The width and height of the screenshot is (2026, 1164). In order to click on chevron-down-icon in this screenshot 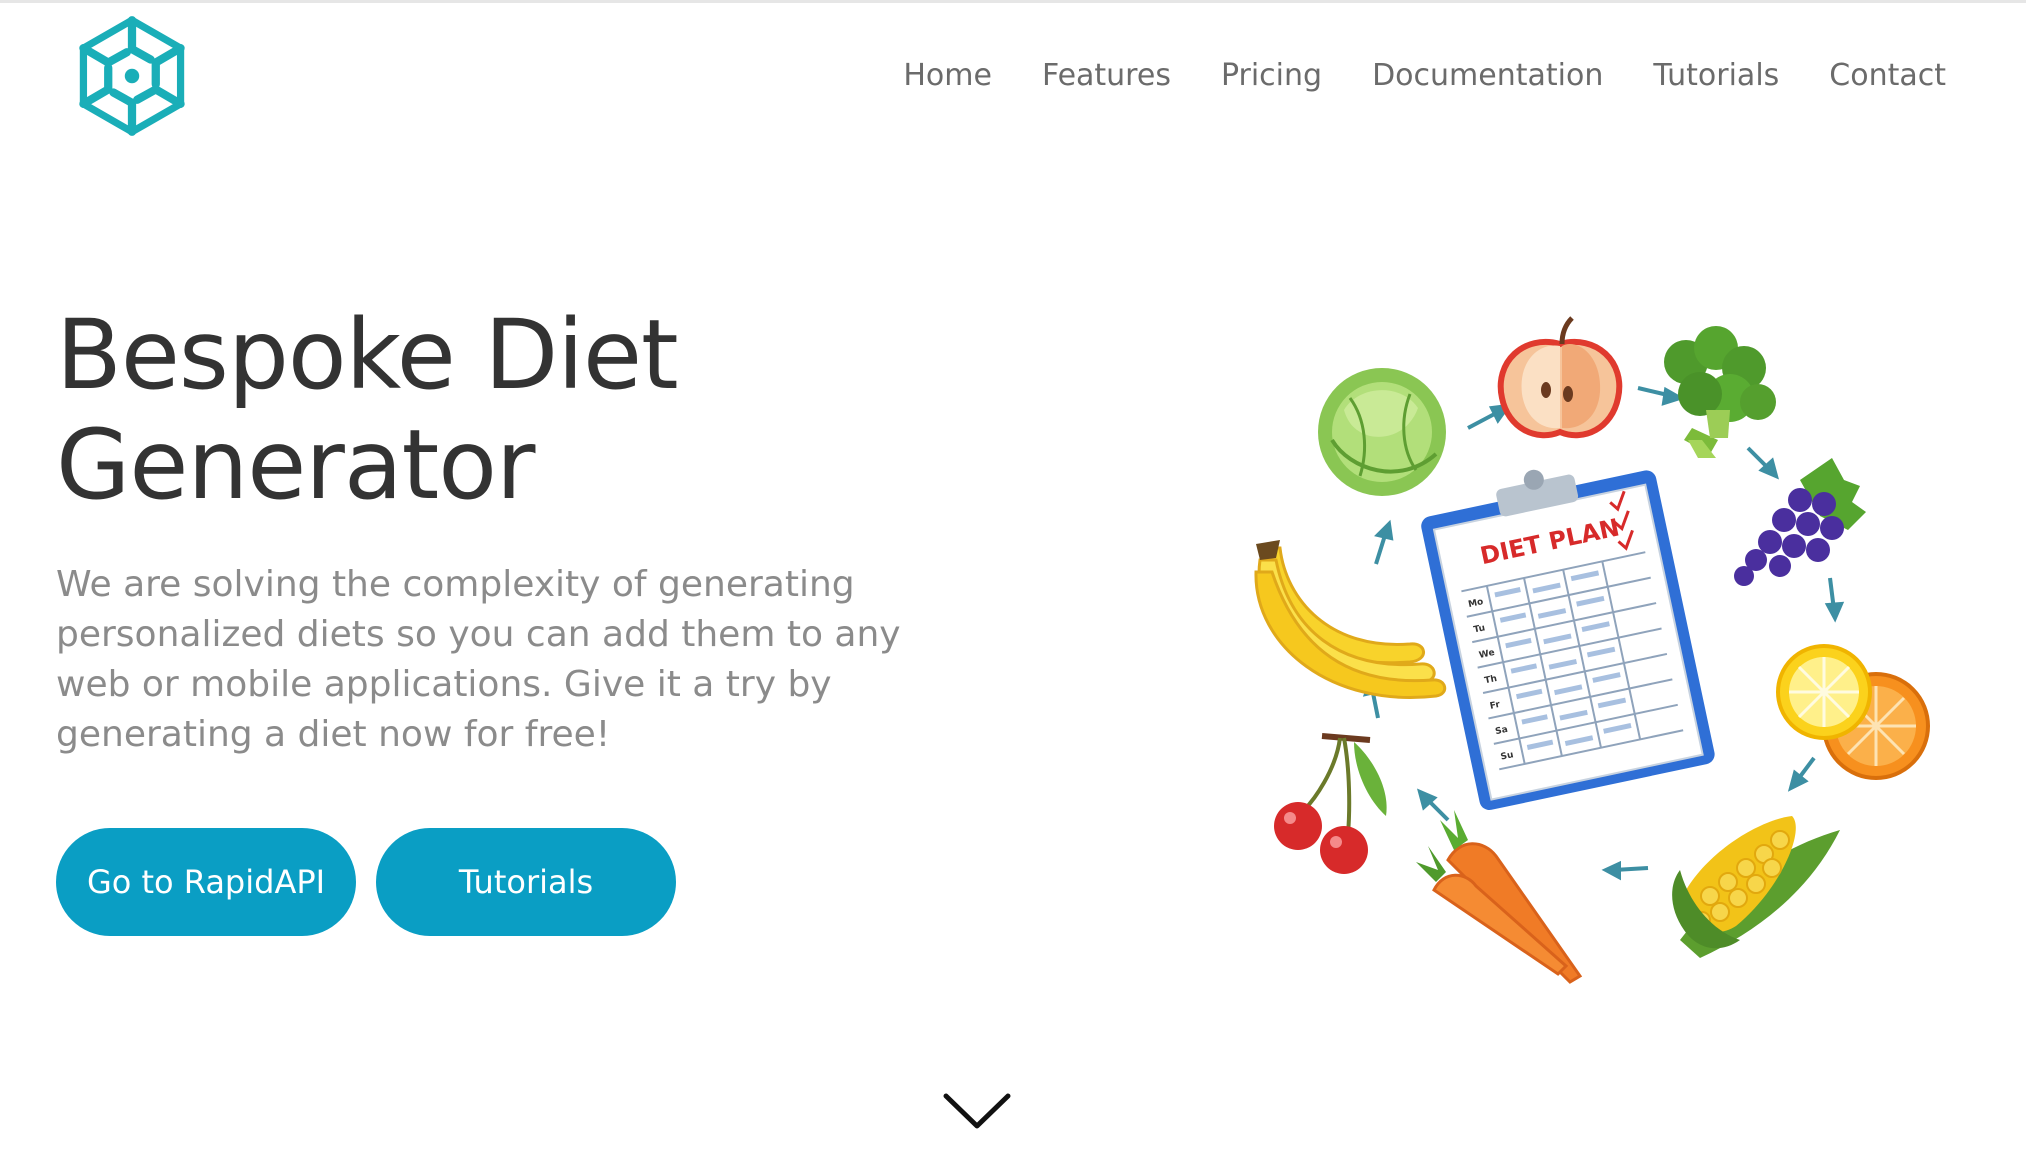, I will do `click(977, 1111)`.